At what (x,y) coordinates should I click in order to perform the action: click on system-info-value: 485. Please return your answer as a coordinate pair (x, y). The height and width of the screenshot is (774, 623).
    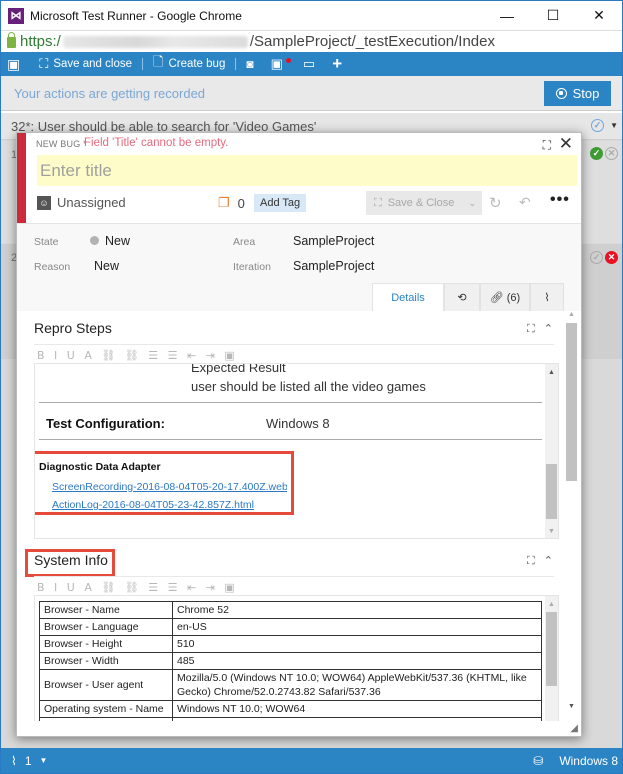
    Looking at the image, I should click on (357, 661).